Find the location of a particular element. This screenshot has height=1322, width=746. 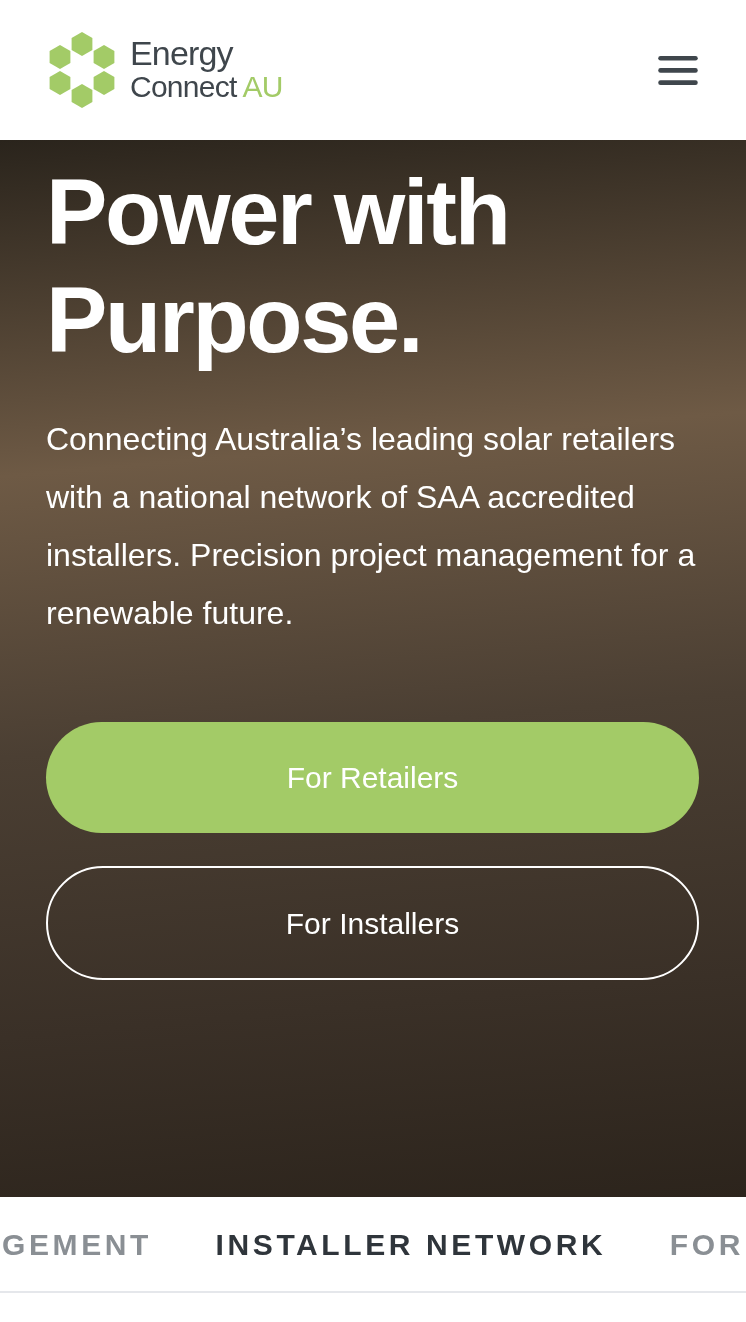

hero-description: Connecting Australia’s leading solar retailers with a national network of SAA accredited installers. Precision project management for a renewable future. is located at coordinates (371, 526).